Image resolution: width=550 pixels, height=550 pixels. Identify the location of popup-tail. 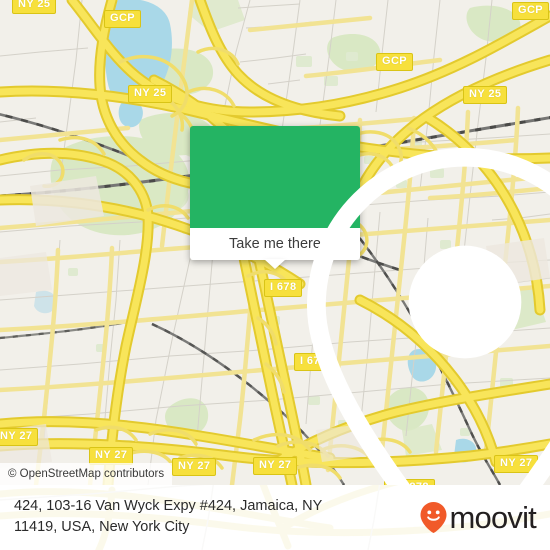
(275, 264).